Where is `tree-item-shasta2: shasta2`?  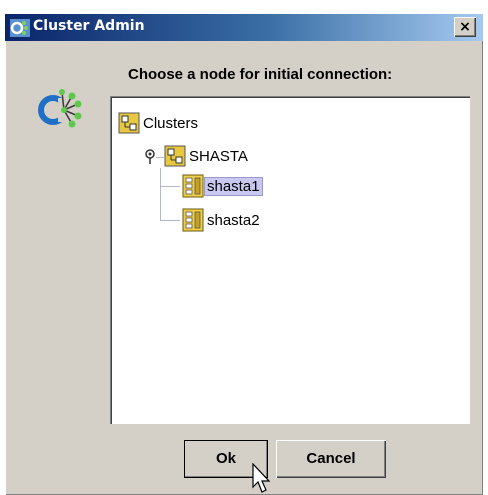 tree-item-shasta2: shasta2 is located at coordinates (222, 220).